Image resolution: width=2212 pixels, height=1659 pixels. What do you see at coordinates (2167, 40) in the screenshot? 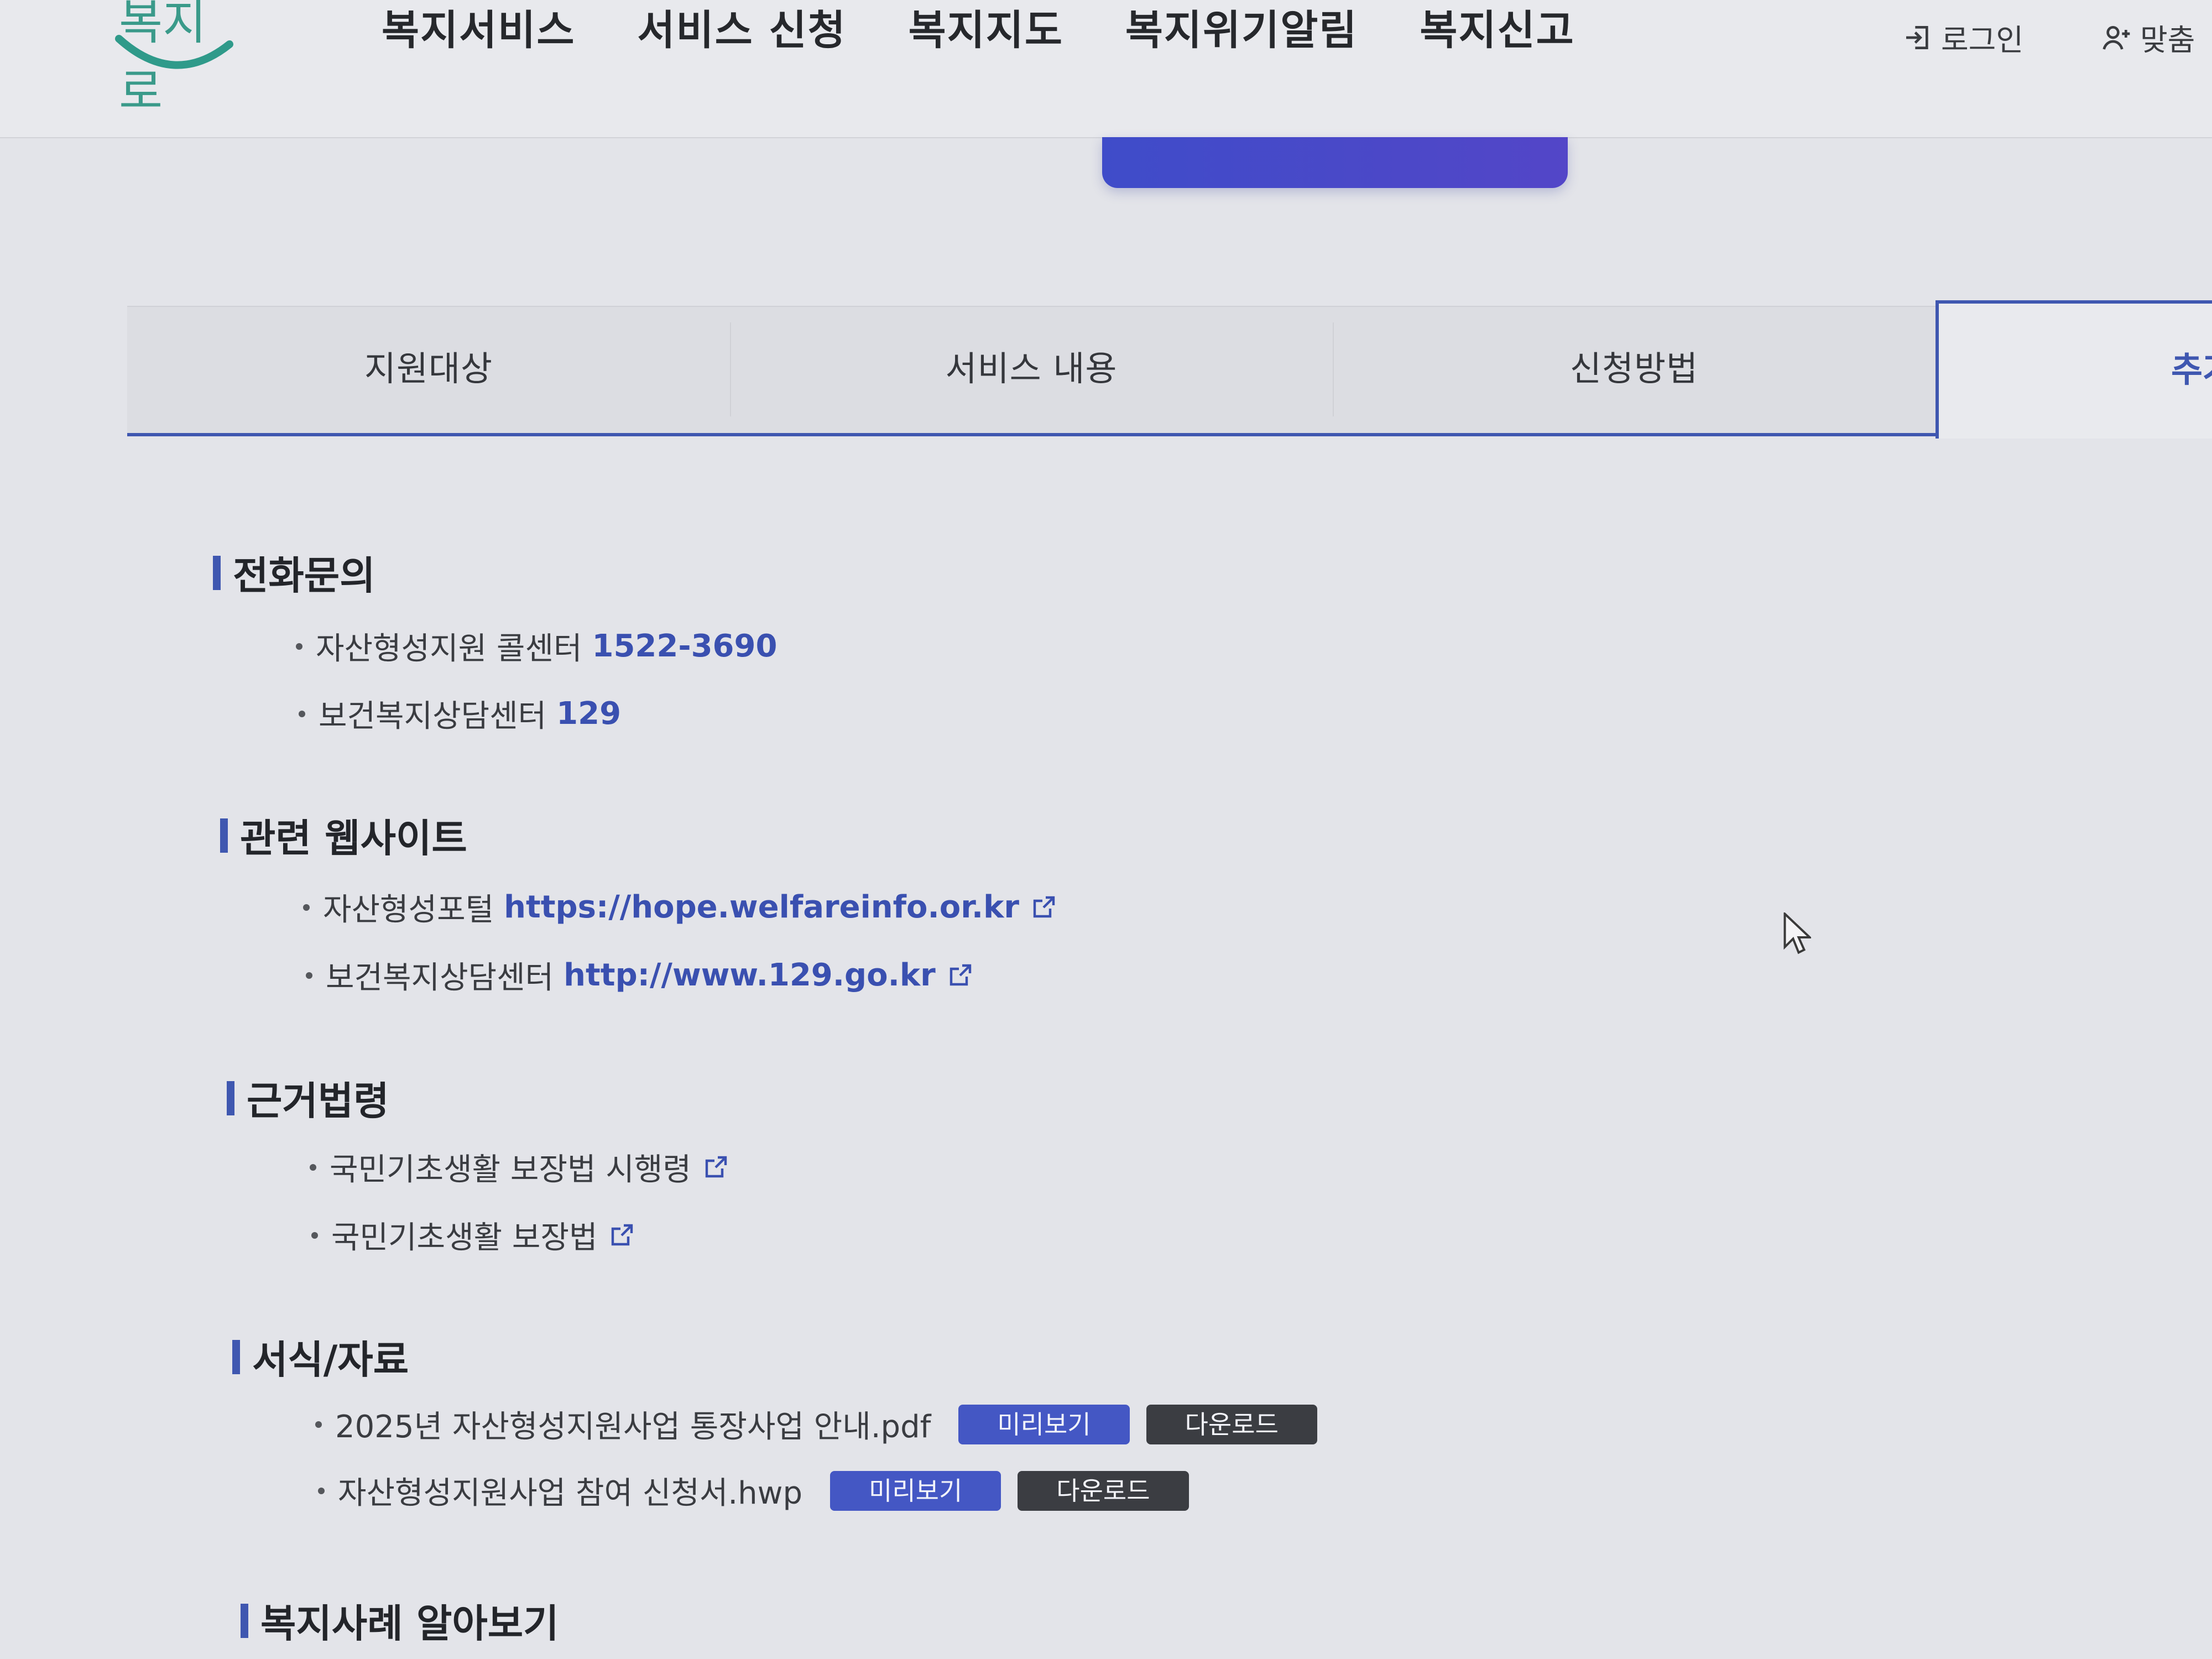
I see `custom-label: 맞춤` at bounding box center [2167, 40].